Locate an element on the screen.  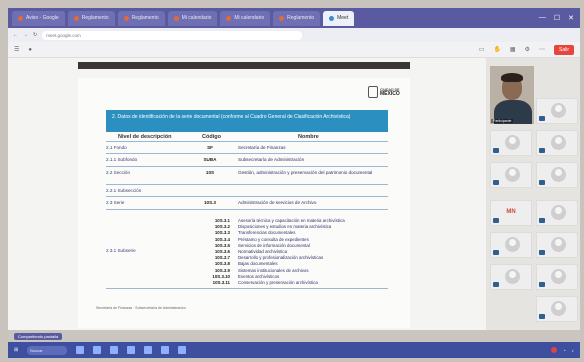
menu-icon: ☰ is located at coordinates (16, 49).